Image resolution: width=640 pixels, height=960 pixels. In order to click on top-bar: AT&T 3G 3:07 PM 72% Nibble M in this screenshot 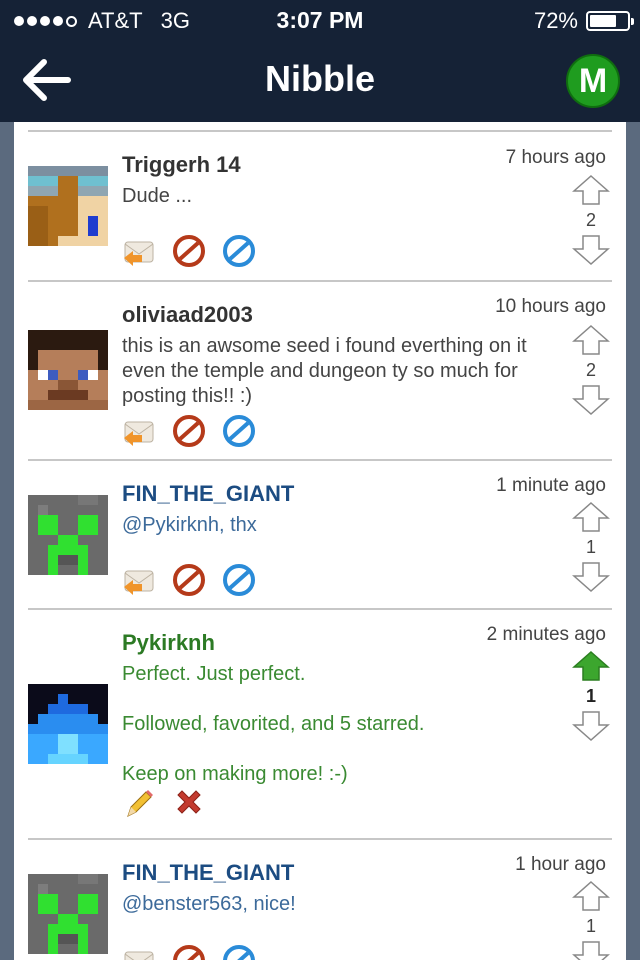, I will do `click(320, 61)`.